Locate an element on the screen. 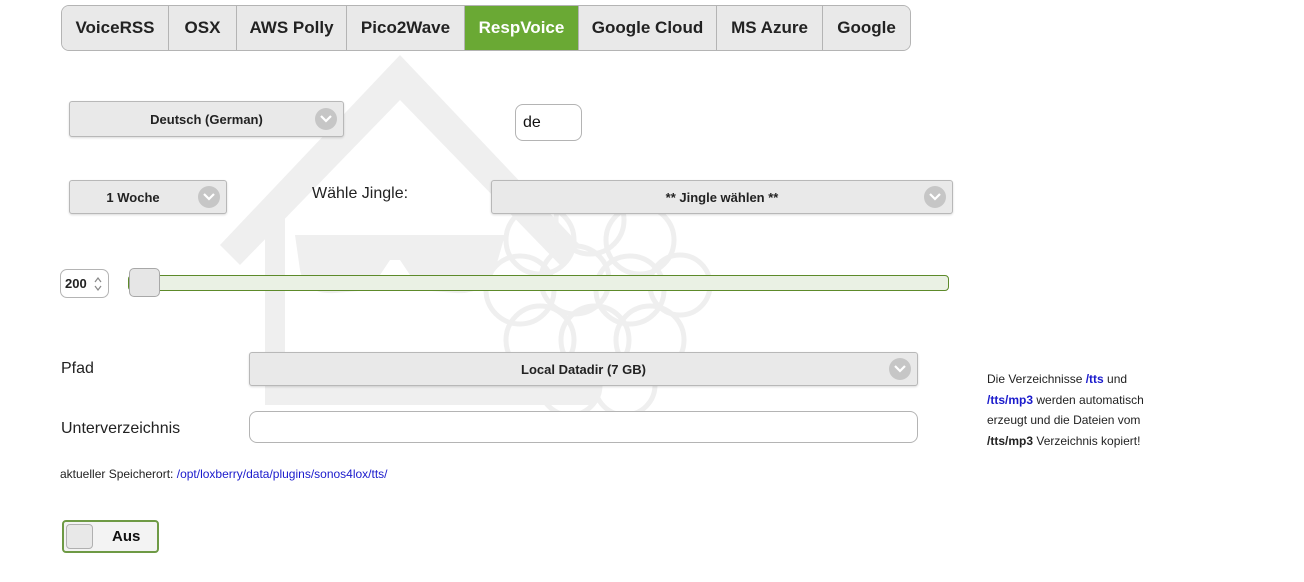  enable-toggle: Aus is located at coordinates (110, 536).